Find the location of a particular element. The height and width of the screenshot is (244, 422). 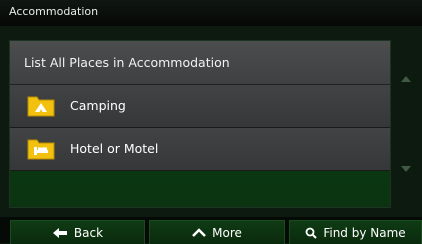

chevron-up-icon is located at coordinates (199, 232).